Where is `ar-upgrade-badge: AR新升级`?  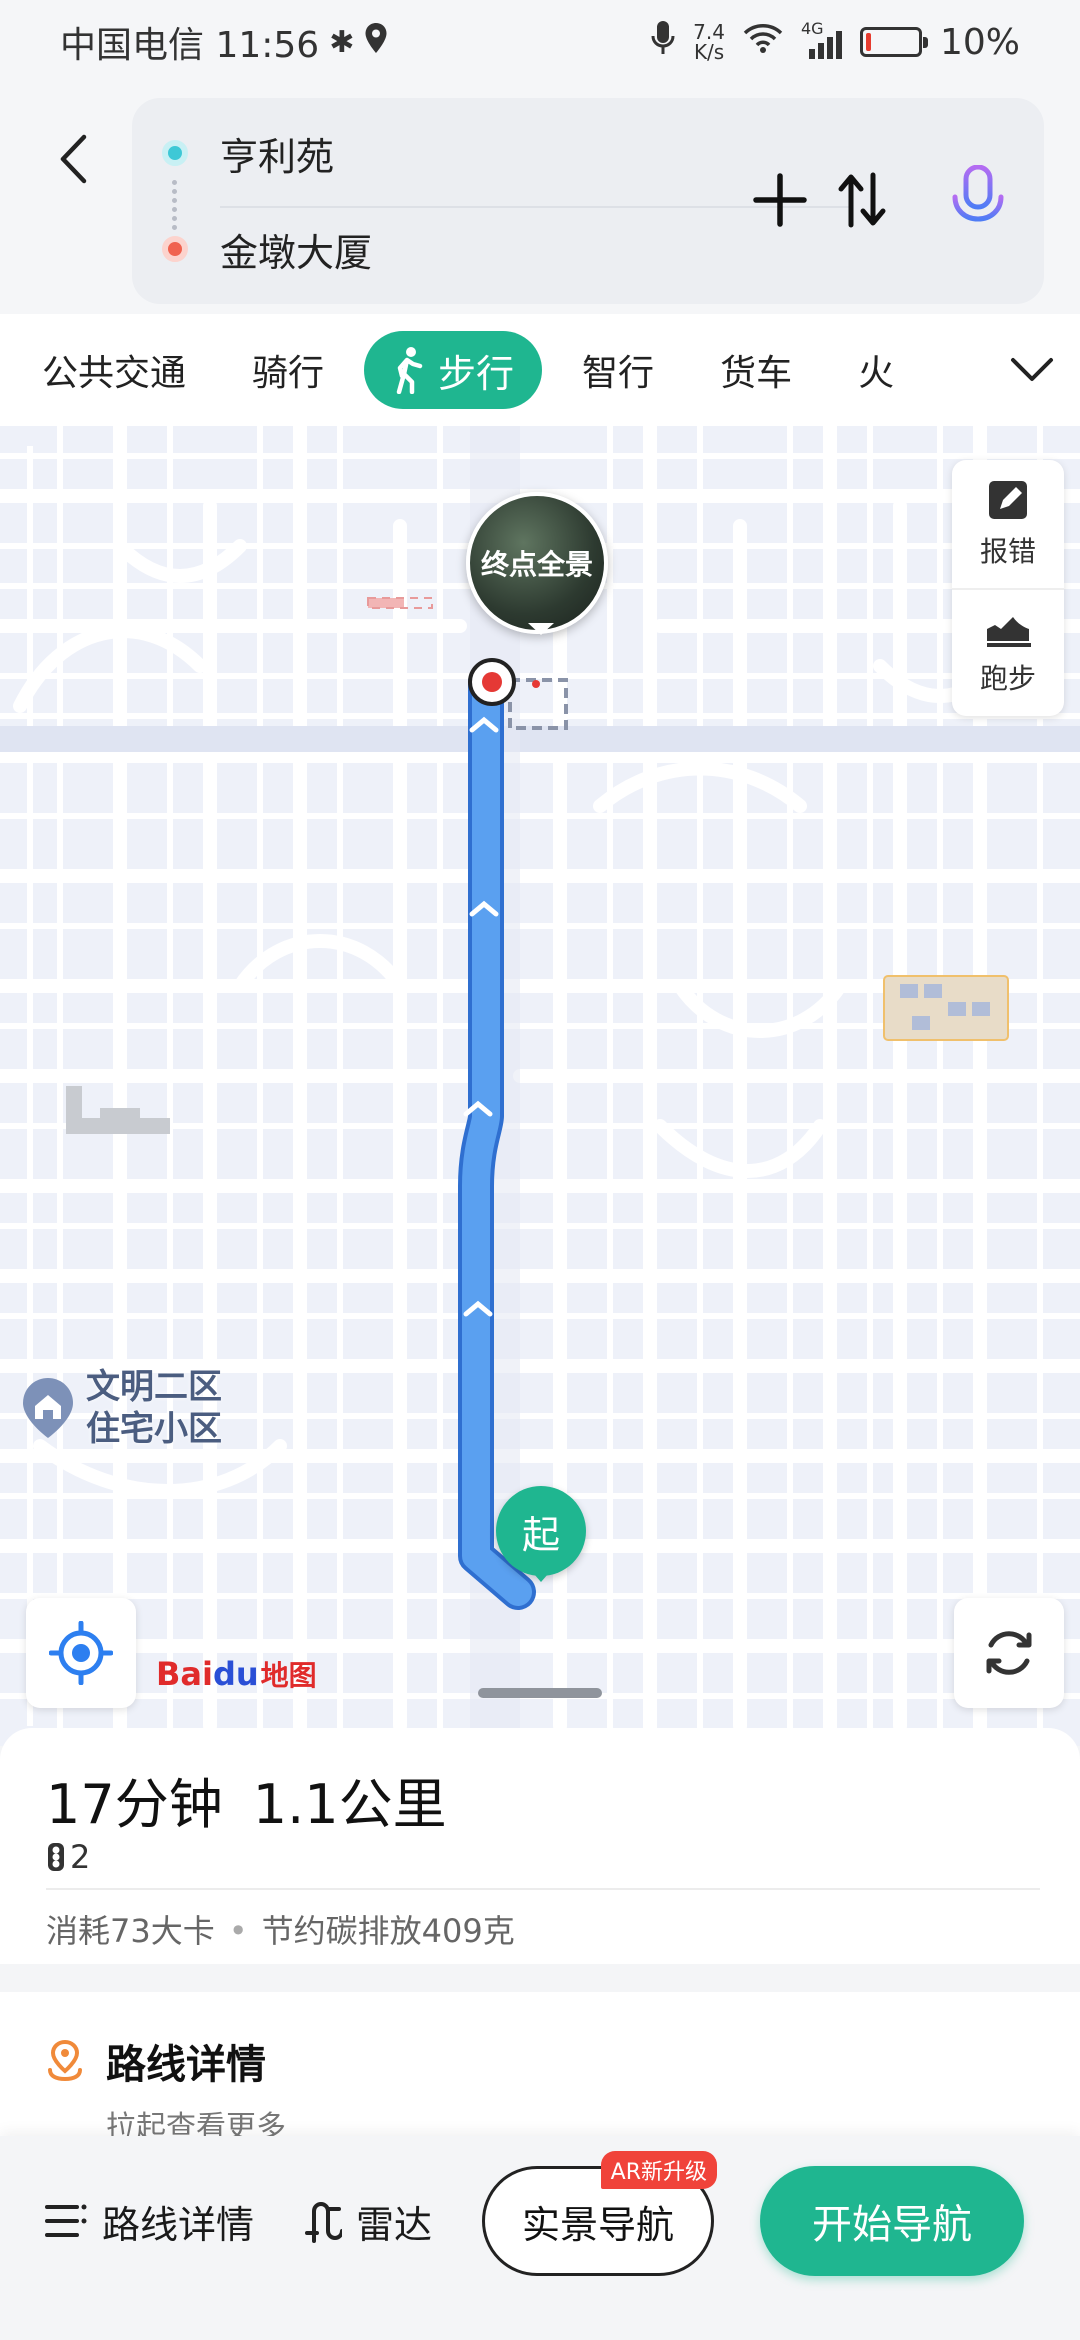 ar-upgrade-badge: AR新升级 is located at coordinates (658, 2170).